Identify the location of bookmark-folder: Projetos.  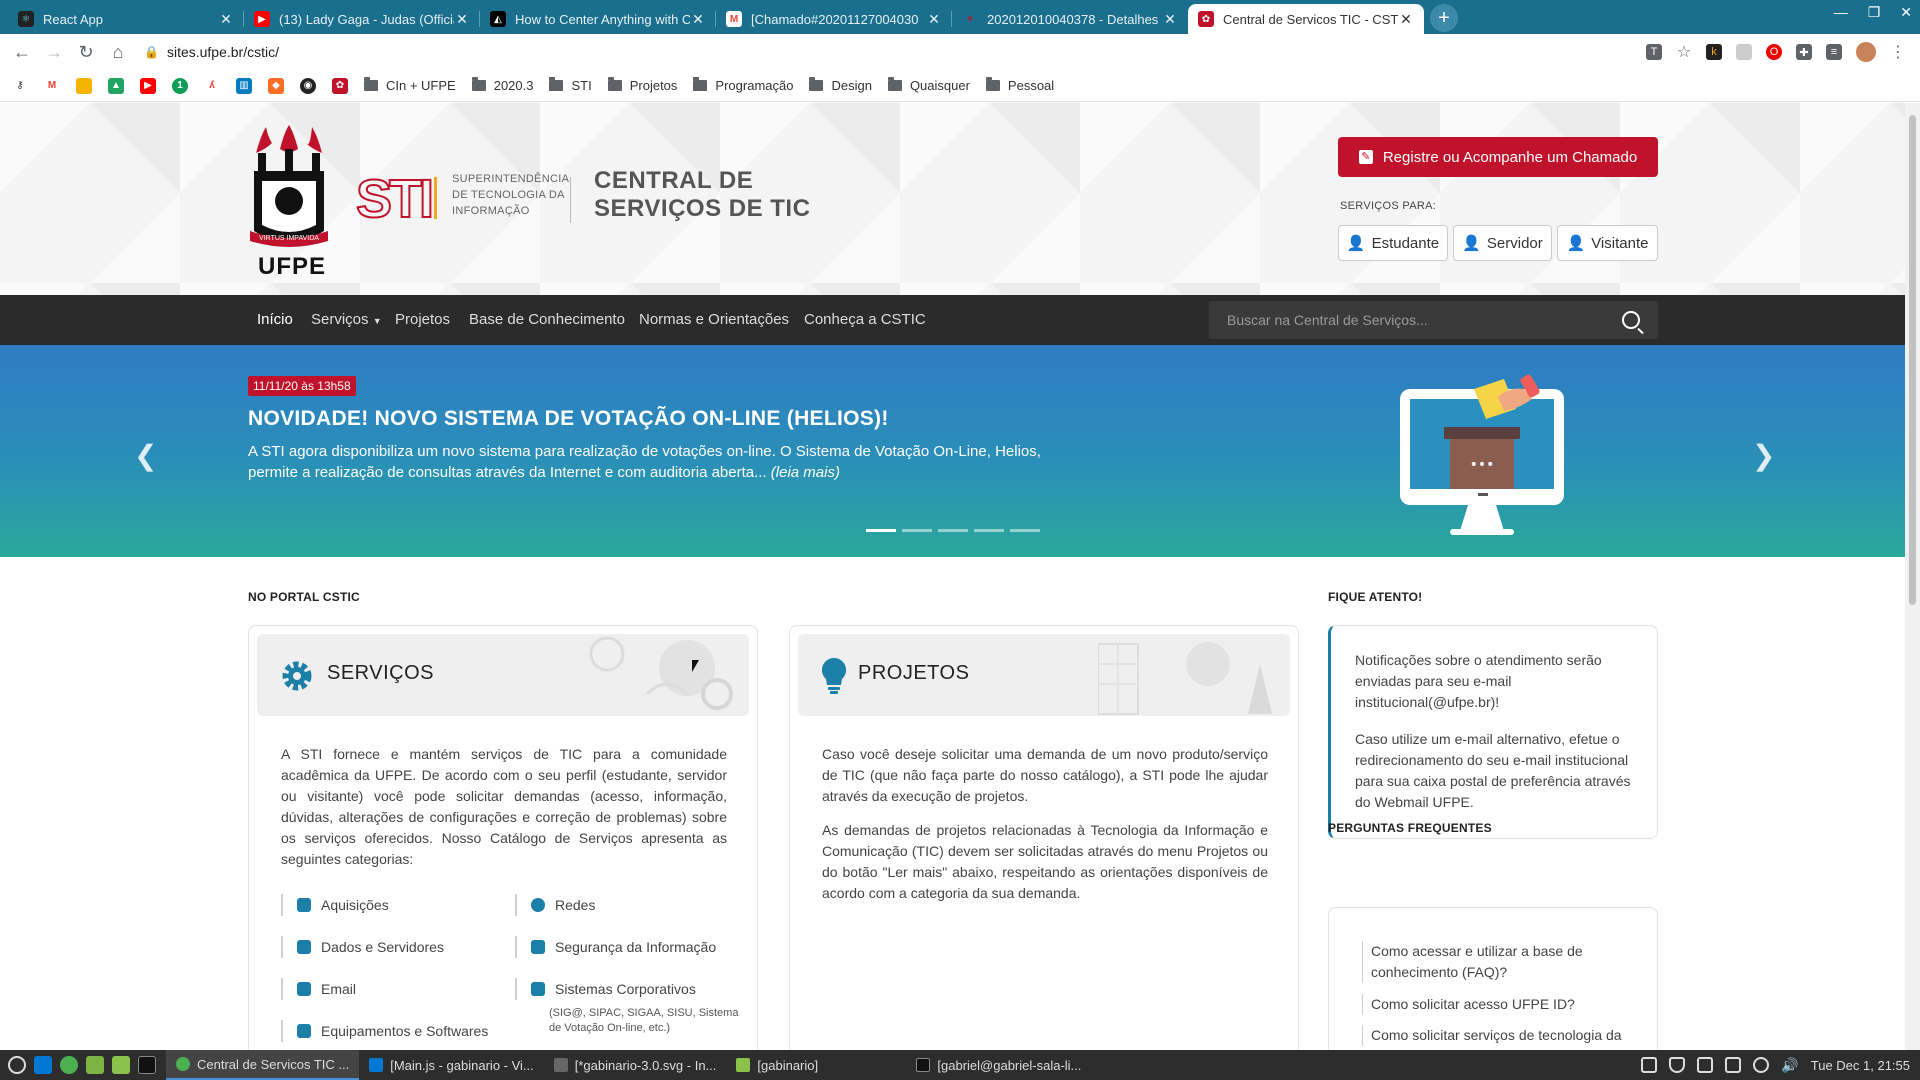
(642, 85).